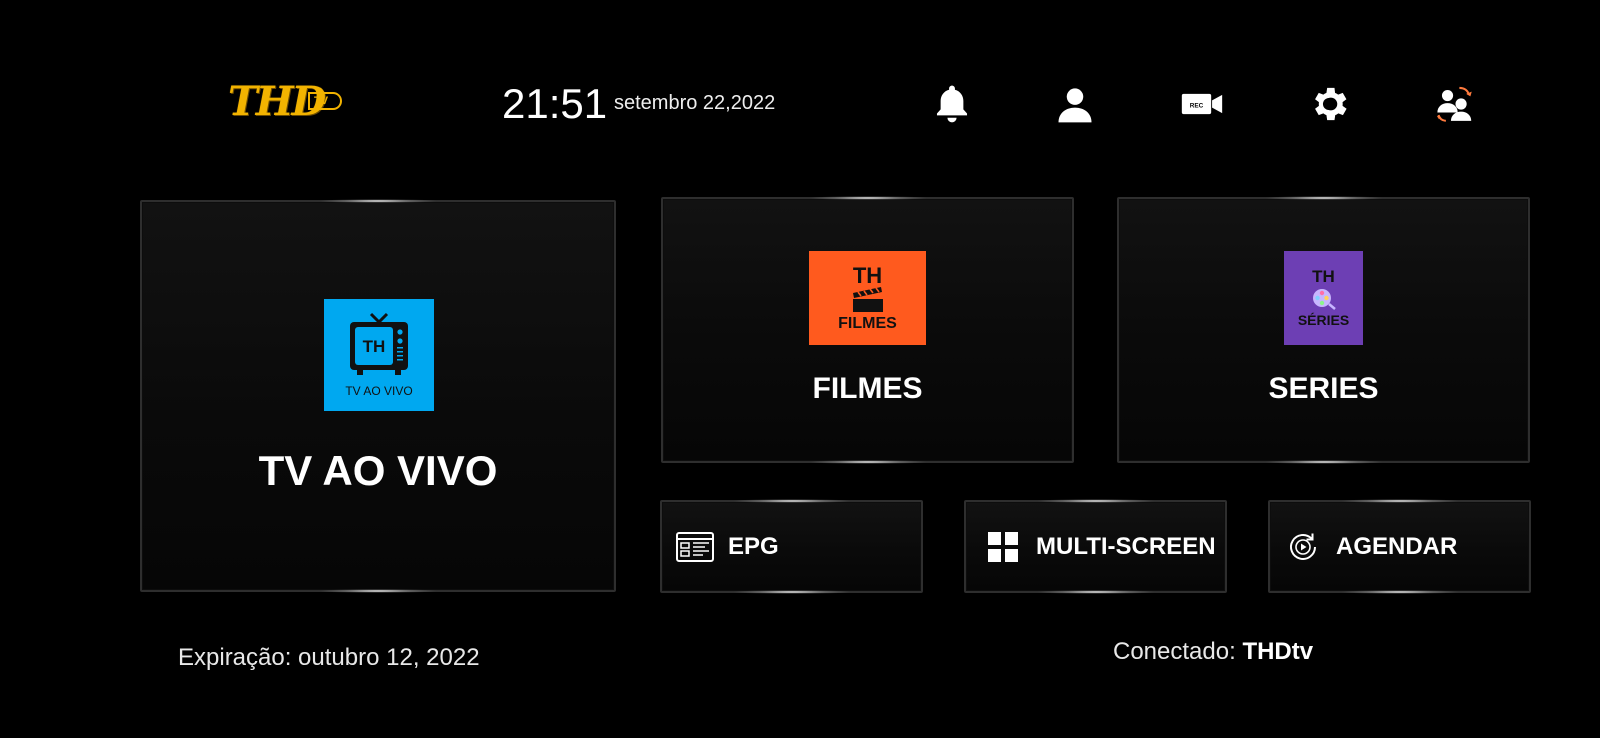  I want to click on rec-label: REC, so click(1197, 106).